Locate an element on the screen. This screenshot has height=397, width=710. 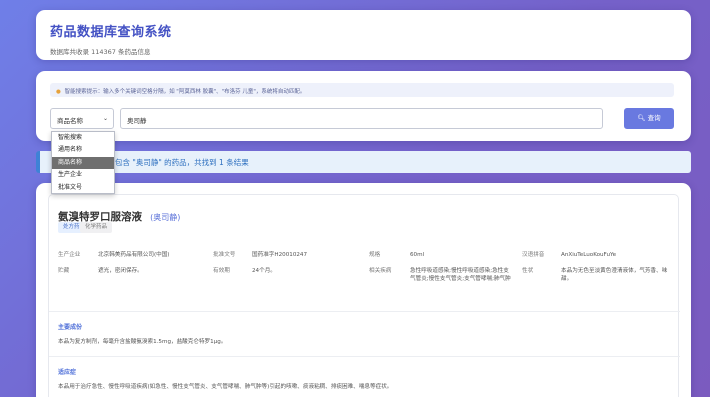
search-field-dropdown: 智能搜索 通用名称 商品名称 生产企业 批准文号 is located at coordinates (83, 162).